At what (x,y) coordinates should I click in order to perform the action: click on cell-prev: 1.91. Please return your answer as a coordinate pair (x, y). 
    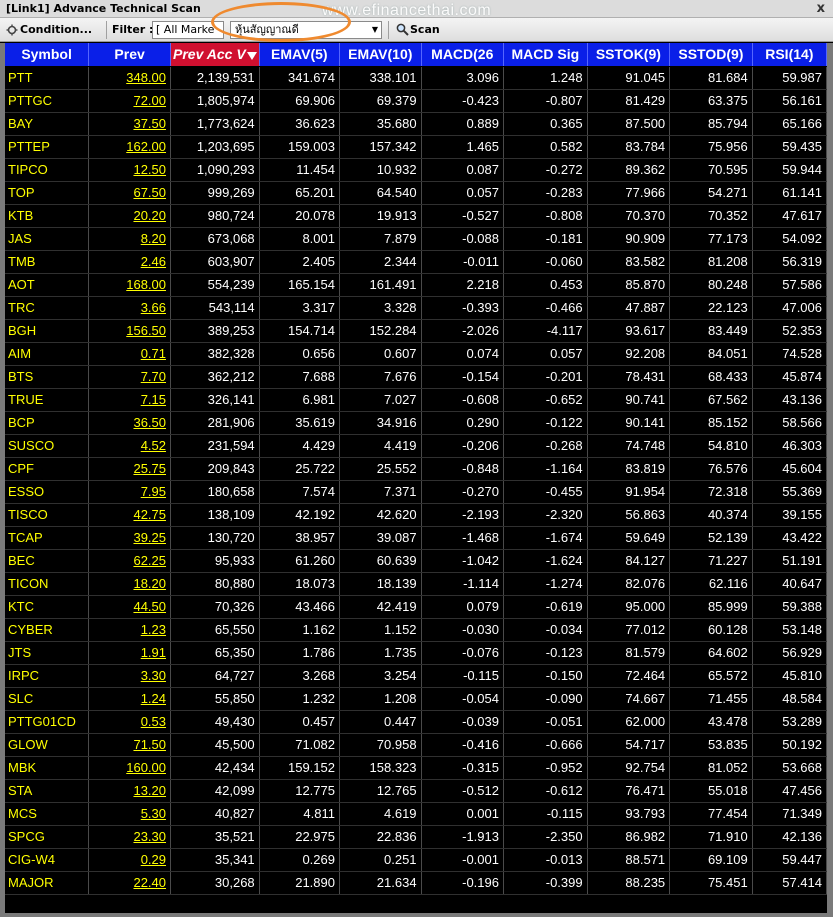
    Looking at the image, I should click on (130, 653).